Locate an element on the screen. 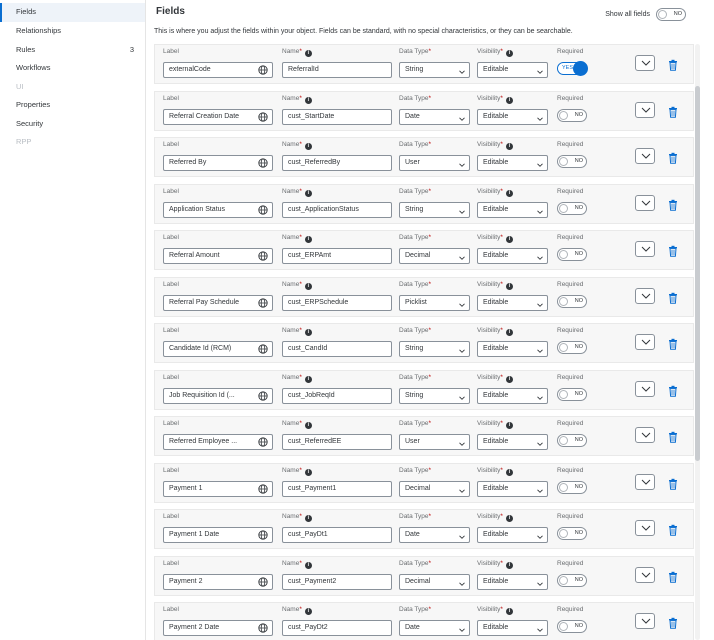 The height and width of the screenshot is (640, 714). field-name-input: cust_ReferredBy is located at coordinates (337, 163).